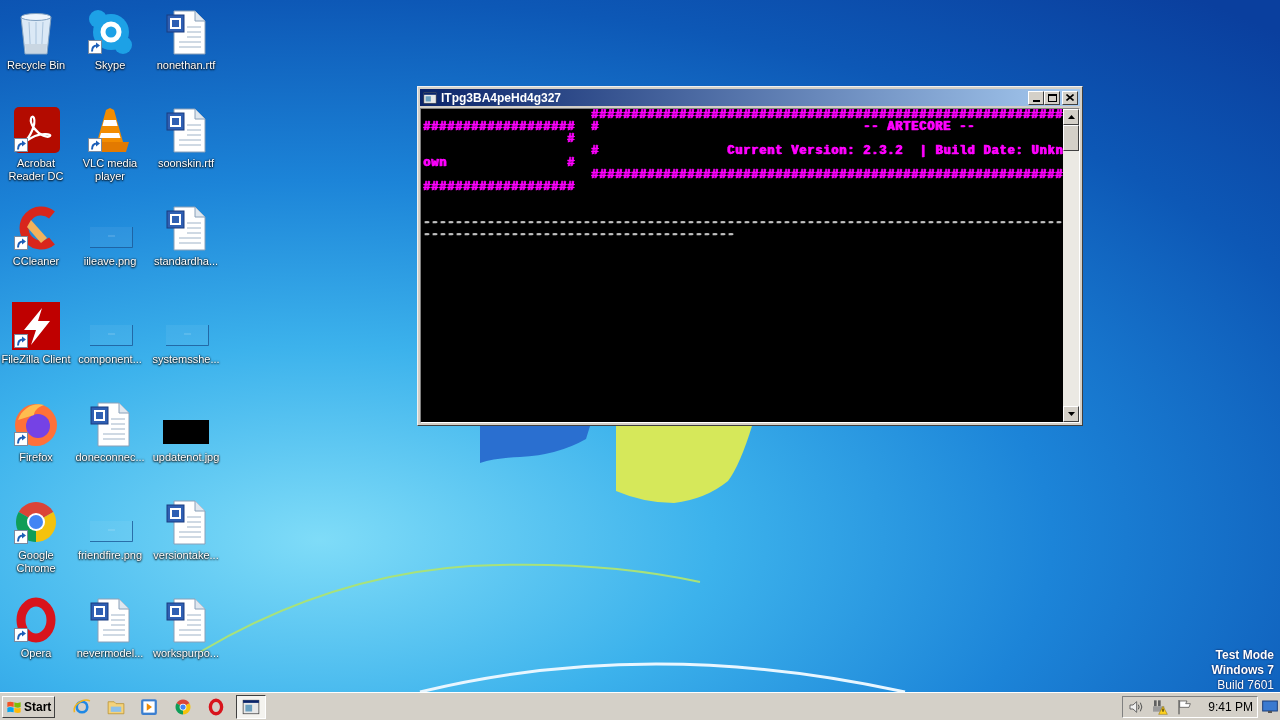 This screenshot has width=1280, height=720. What do you see at coordinates (110, 170) in the screenshot?
I see `icon-label: VLC media player` at bounding box center [110, 170].